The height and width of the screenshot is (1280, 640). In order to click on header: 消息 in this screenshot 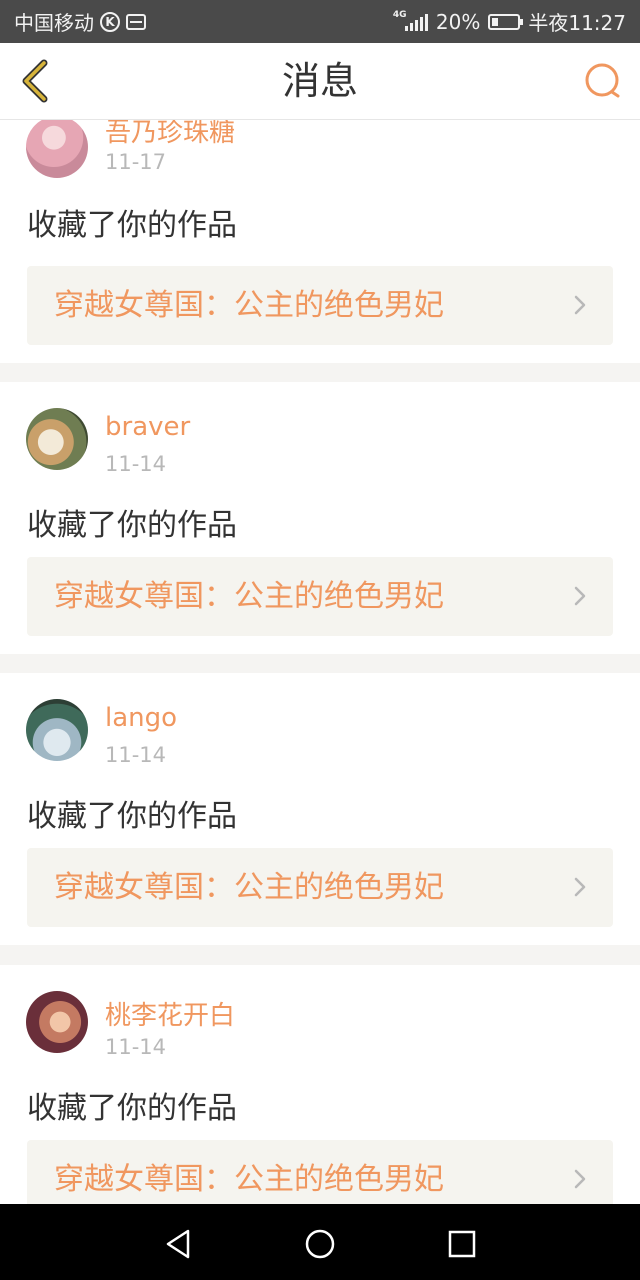, I will do `click(320, 81)`.